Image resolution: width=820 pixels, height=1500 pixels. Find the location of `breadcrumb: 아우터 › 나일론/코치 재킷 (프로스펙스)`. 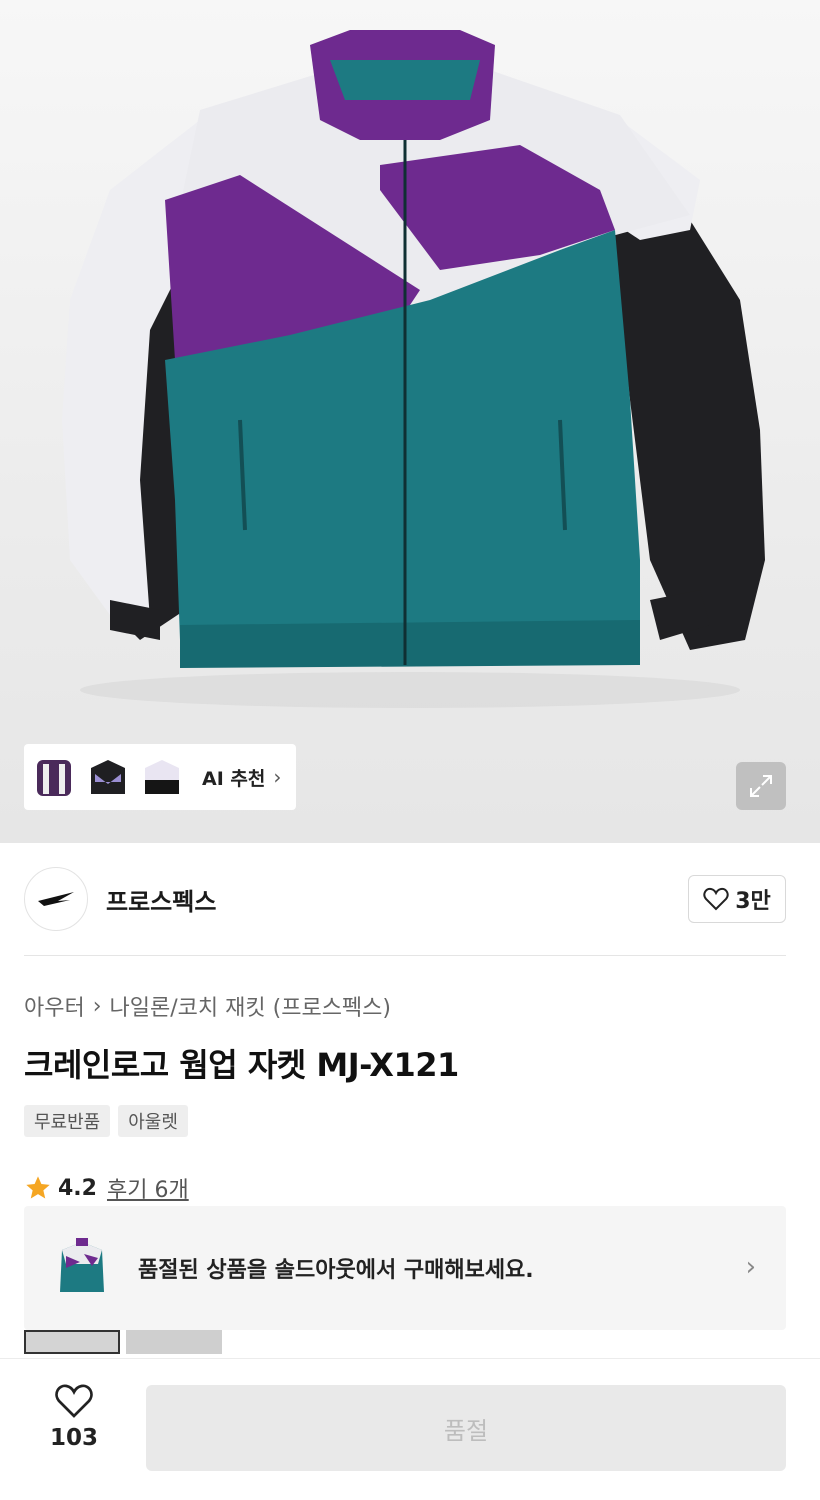

breadcrumb: 아우터 › 나일론/코치 재킷 (프로스펙스) is located at coordinates (207, 1006).